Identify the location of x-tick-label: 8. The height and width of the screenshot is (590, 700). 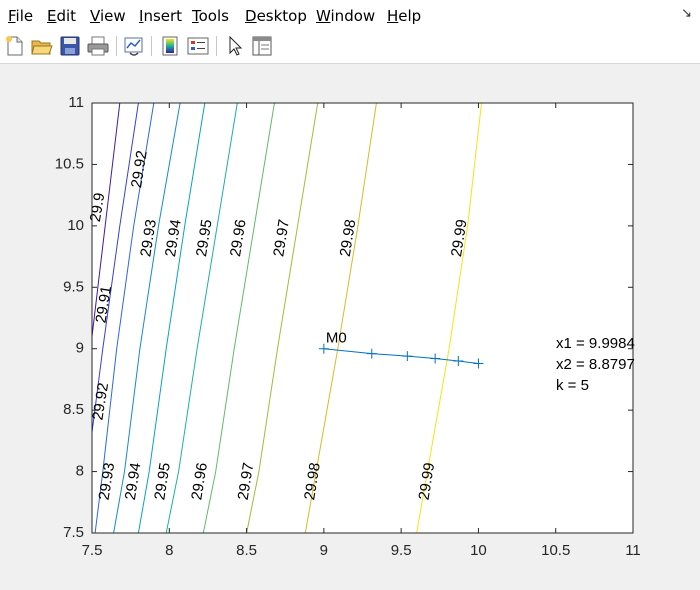
(169, 550).